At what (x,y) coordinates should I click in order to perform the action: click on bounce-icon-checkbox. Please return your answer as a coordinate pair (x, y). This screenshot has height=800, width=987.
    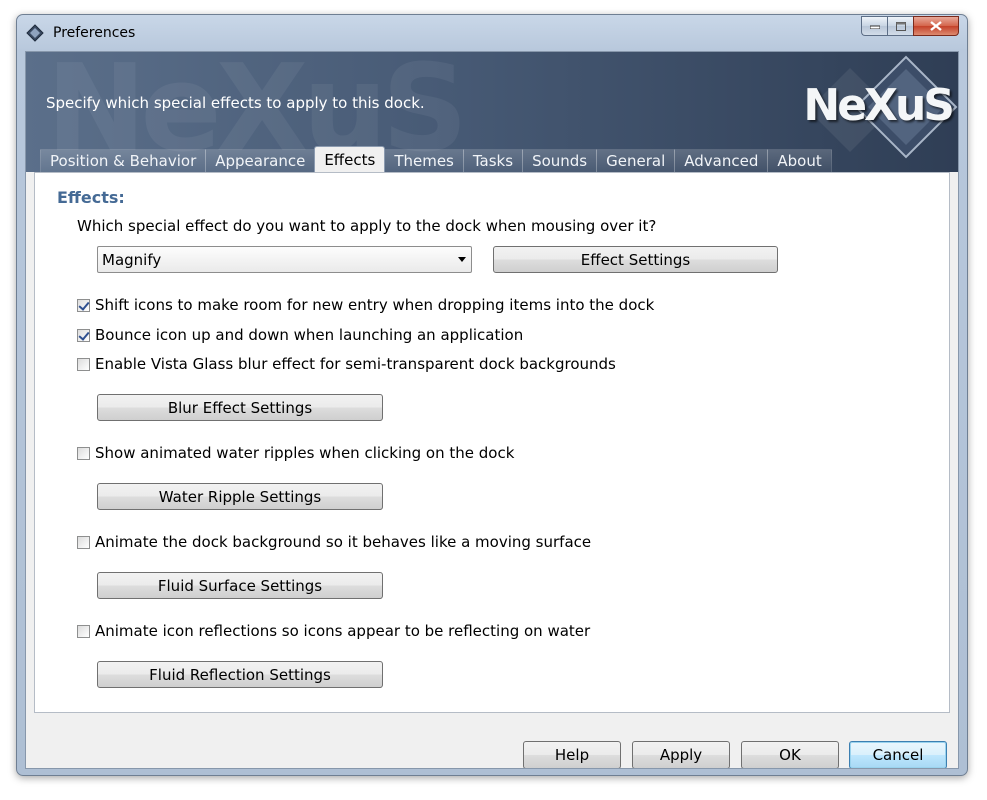
    Looking at the image, I should click on (83, 335).